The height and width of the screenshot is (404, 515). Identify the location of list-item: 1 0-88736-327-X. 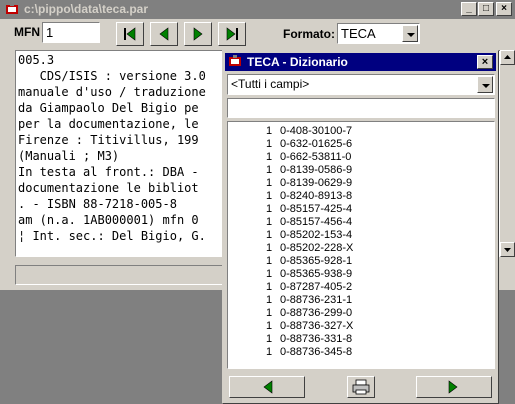
(353, 327).